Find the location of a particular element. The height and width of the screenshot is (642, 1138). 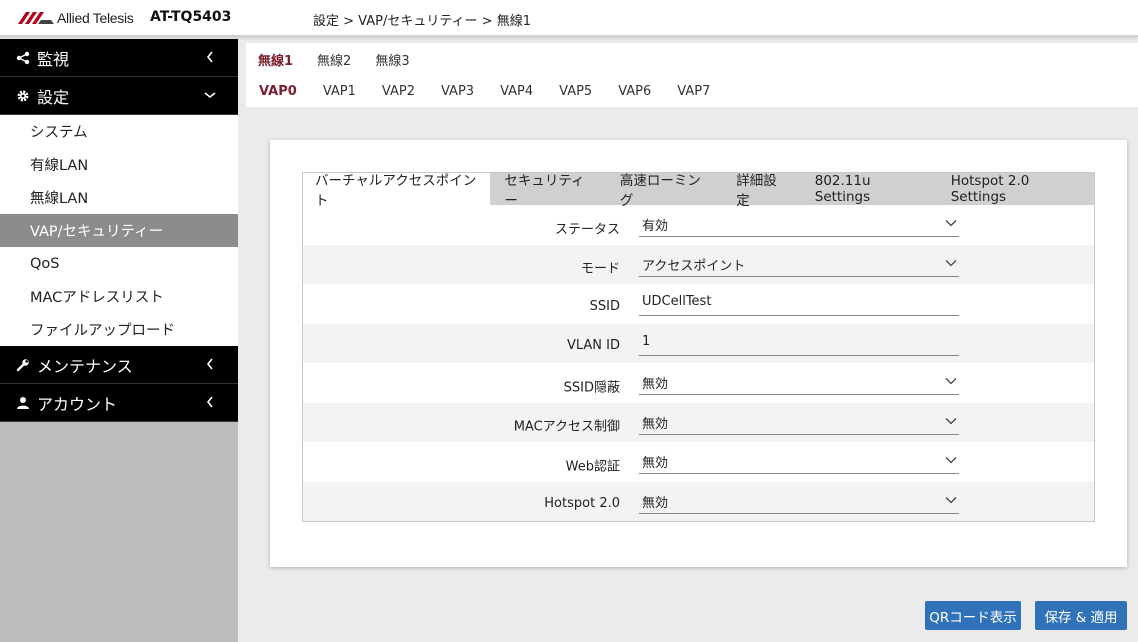

tab-80211u-settings: 802.11u Settings is located at coordinates (869, 189).